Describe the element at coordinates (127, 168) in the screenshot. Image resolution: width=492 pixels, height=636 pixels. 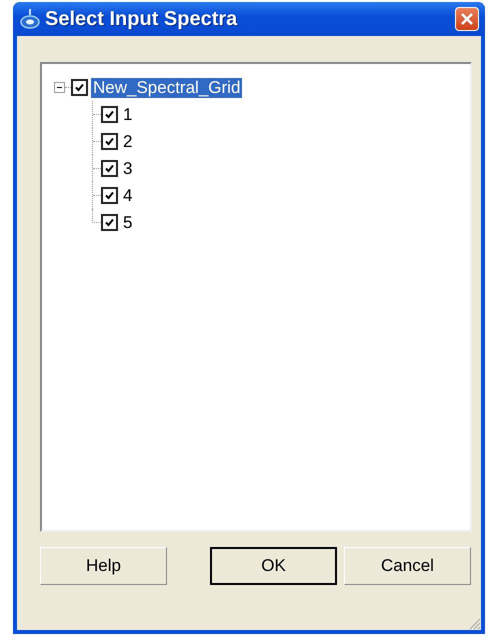
I see `tree-item: 3` at that location.